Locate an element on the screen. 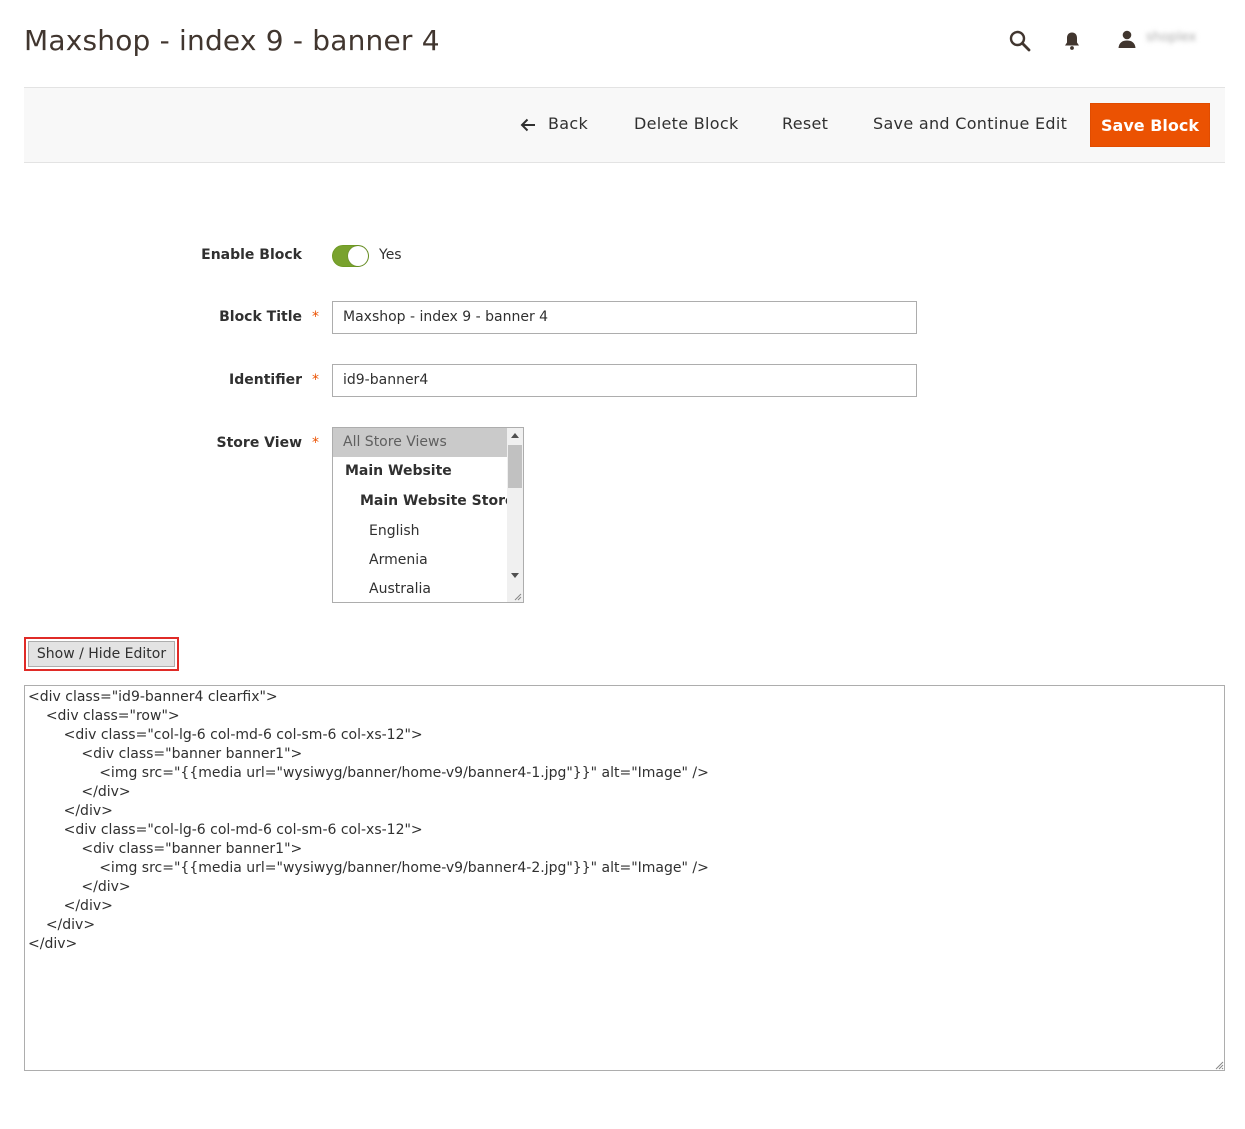 The height and width of the screenshot is (1129, 1245). enable-block-value: Yes is located at coordinates (390, 255).